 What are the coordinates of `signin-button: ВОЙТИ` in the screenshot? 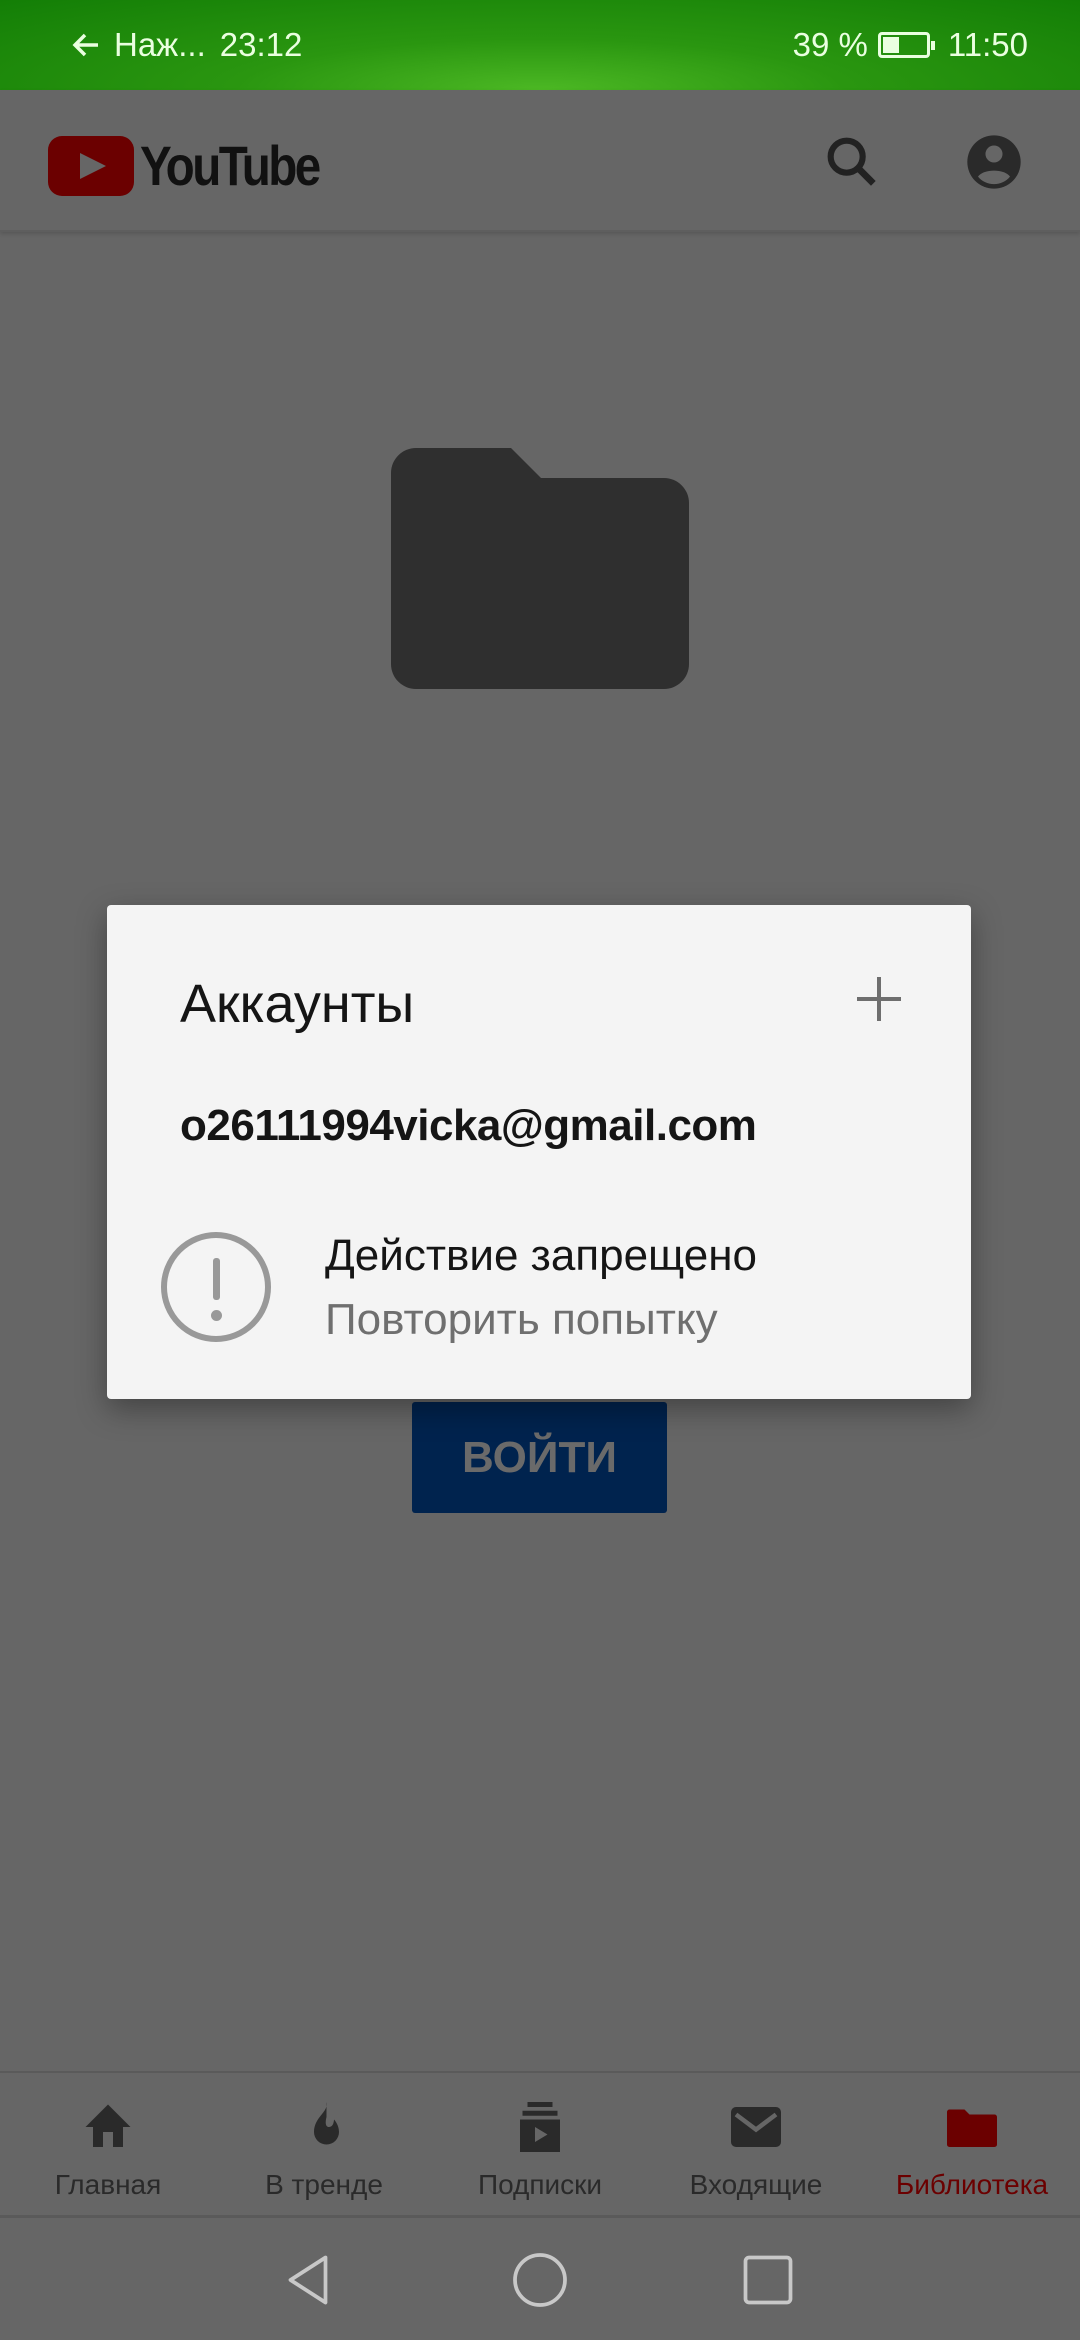 It's located at (539, 1457).